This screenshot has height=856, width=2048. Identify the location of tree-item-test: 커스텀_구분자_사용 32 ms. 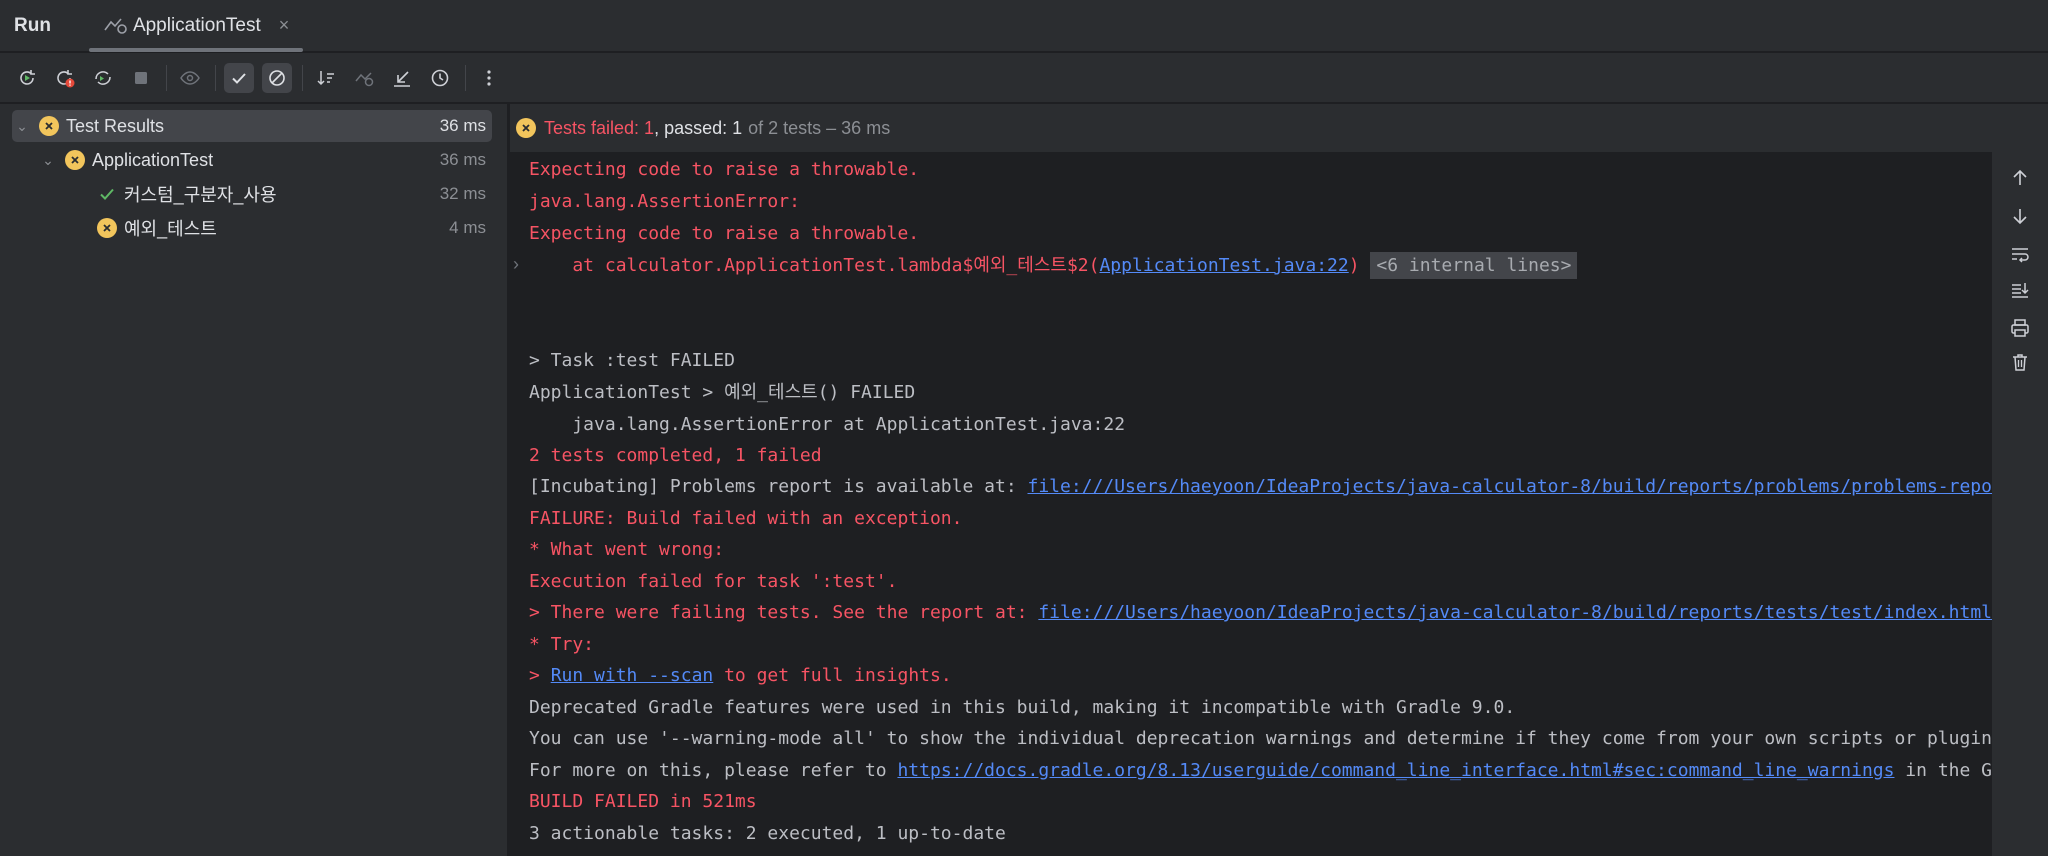
(291, 194).